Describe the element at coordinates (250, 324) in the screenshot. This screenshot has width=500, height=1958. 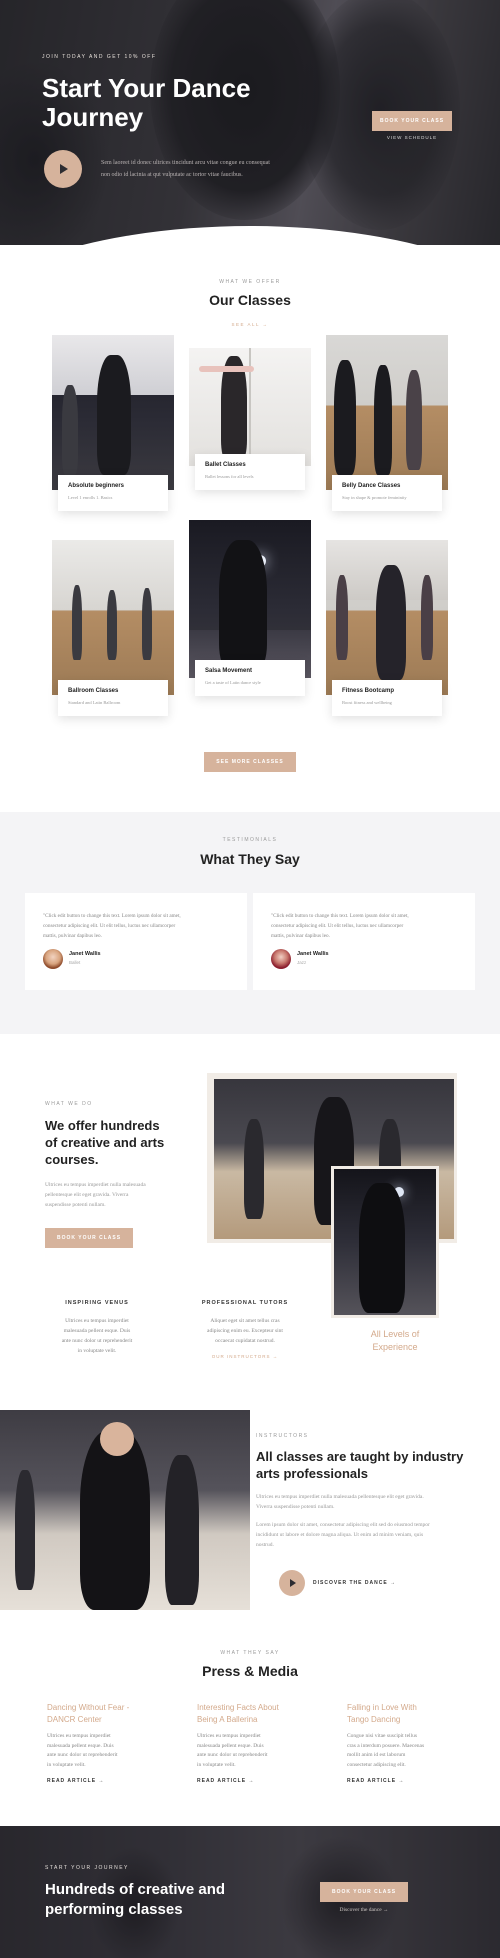
I see `classes-see-all-link: SEE ALL →` at that location.